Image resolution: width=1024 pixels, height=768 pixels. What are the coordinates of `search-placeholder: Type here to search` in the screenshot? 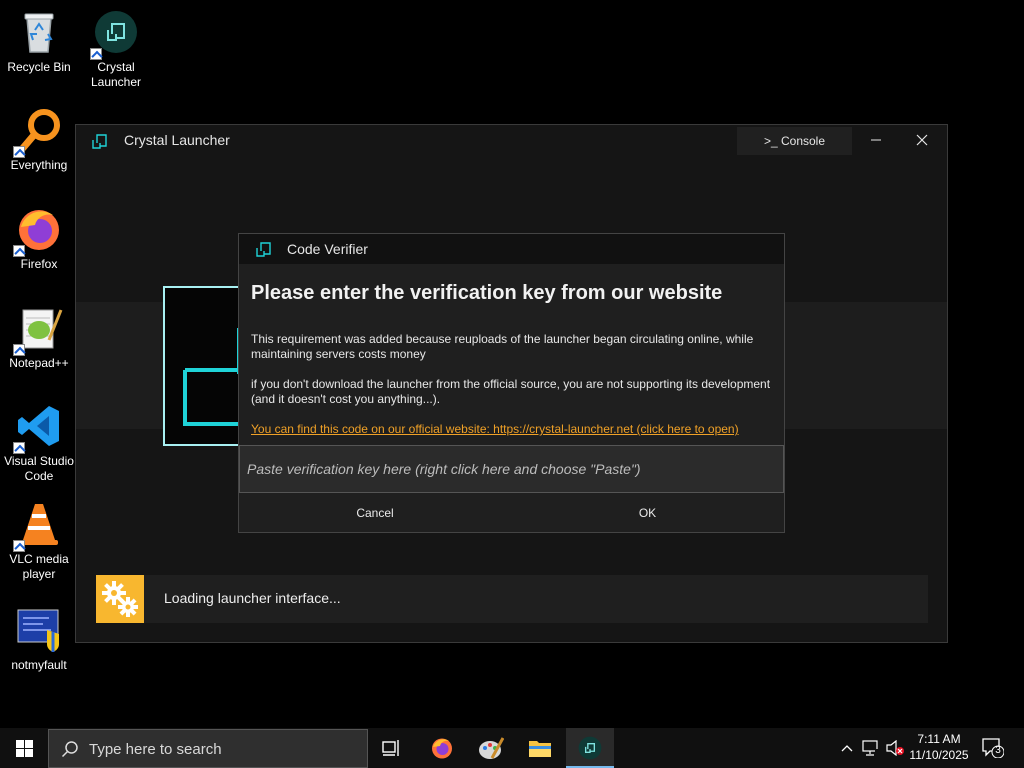 It's located at (155, 749).